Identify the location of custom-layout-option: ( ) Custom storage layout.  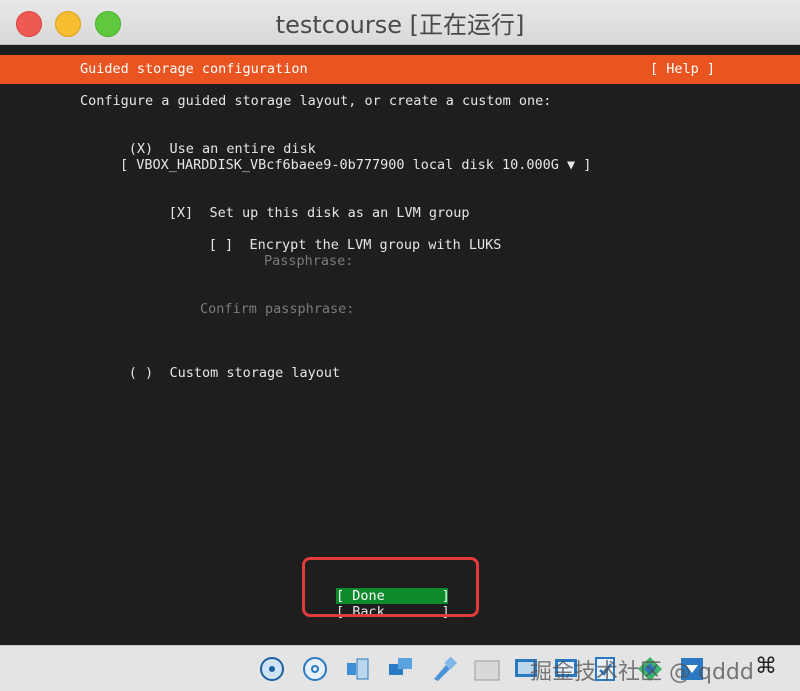
(210, 373).